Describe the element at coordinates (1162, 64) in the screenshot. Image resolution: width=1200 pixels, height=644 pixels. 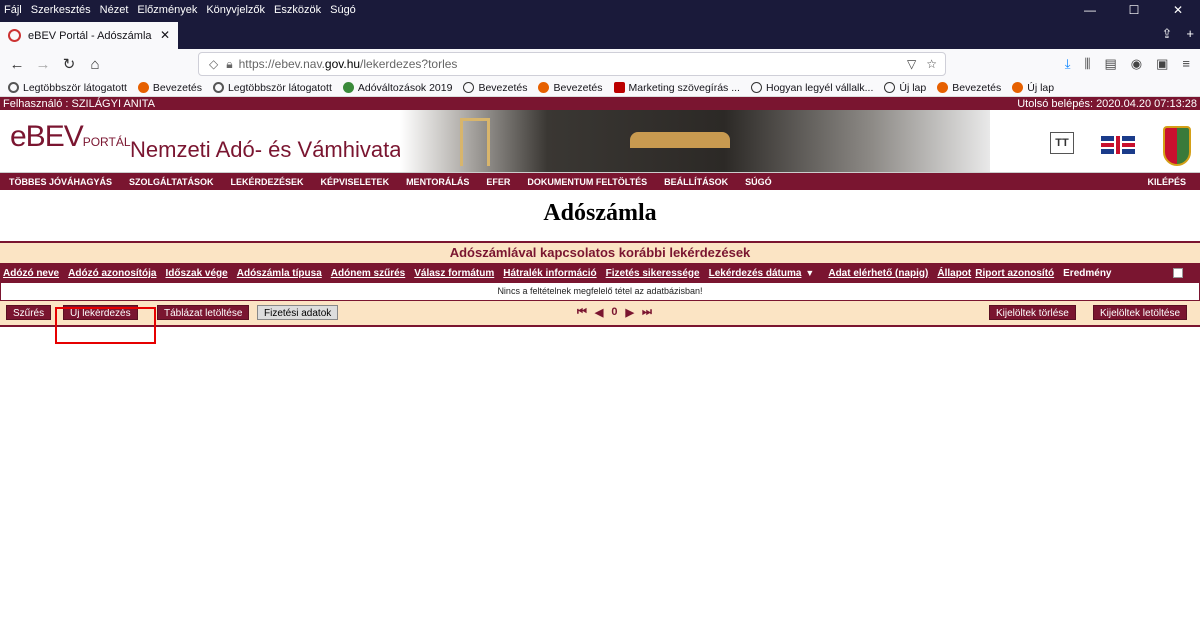
I see `screenshot-icon: ▣` at that location.